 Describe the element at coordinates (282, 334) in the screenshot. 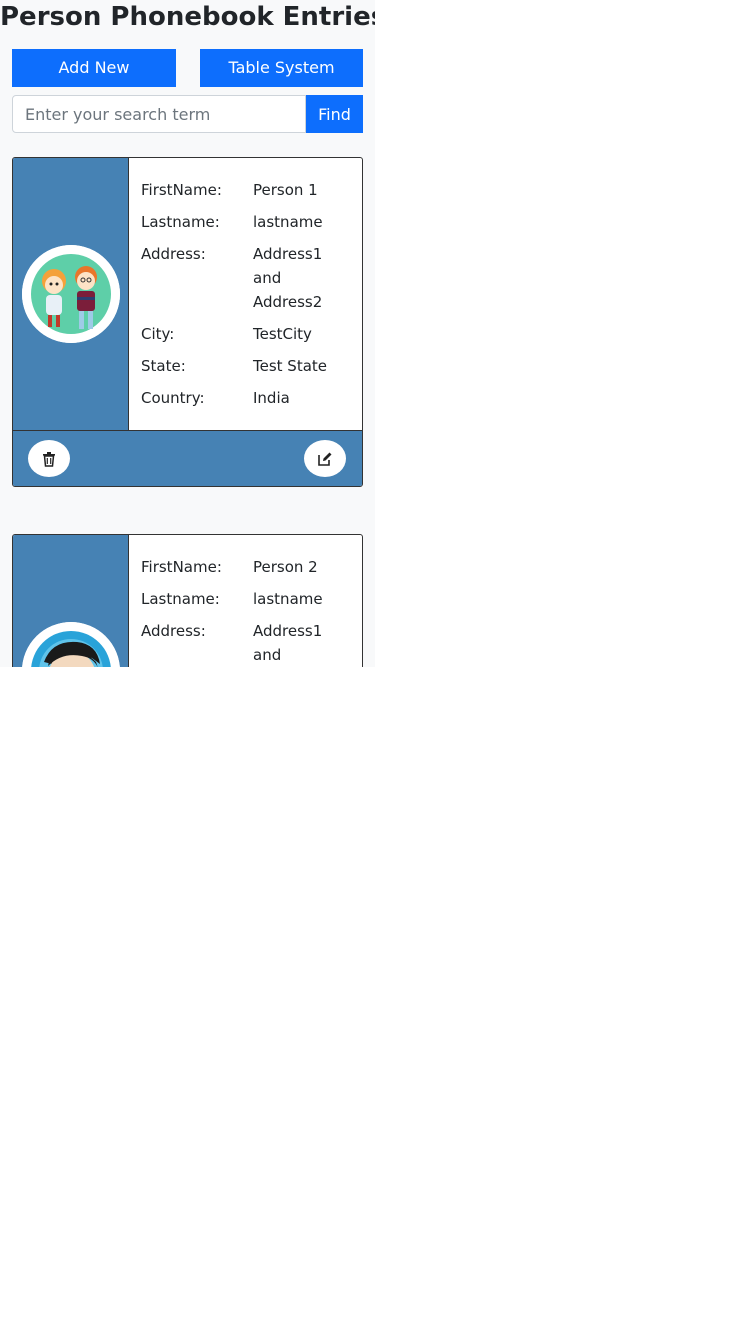

I see `city-value: TestCity` at that location.